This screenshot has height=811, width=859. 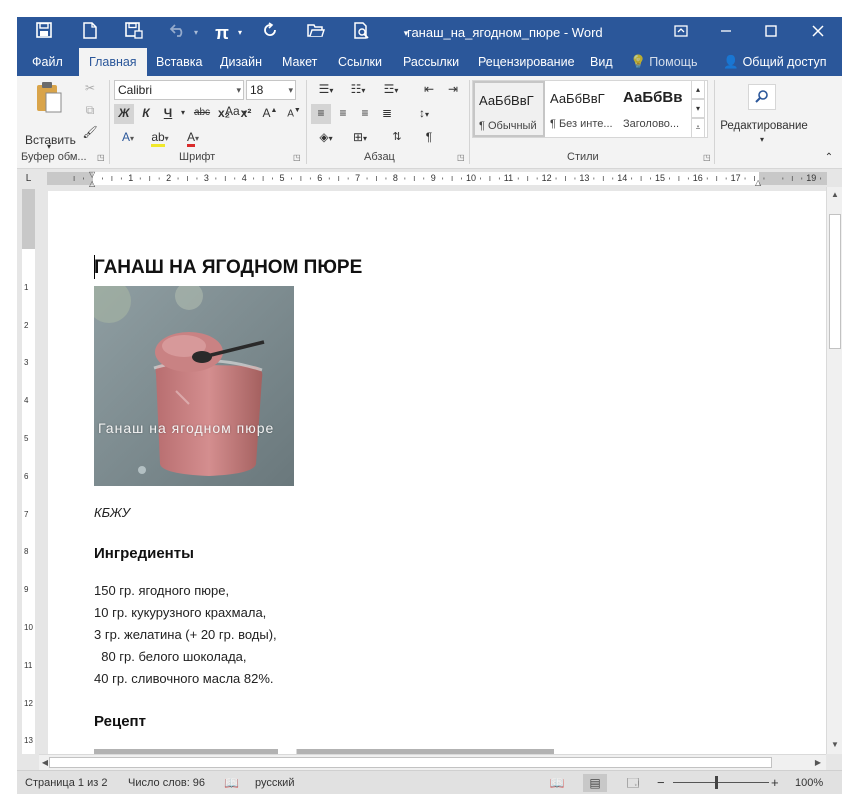 What do you see at coordinates (160, 138) in the screenshot?
I see `highlight-color-icon: ab▾` at bounding box center [160, 138].